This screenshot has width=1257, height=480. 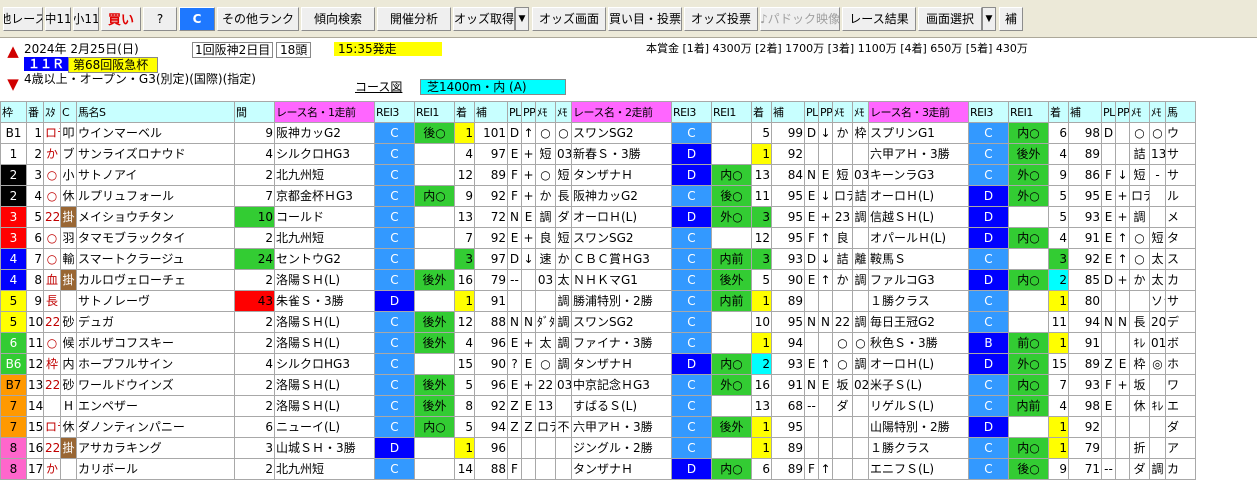 I want to click on column-header: レース名・1走前, so click(x=324, y=112).